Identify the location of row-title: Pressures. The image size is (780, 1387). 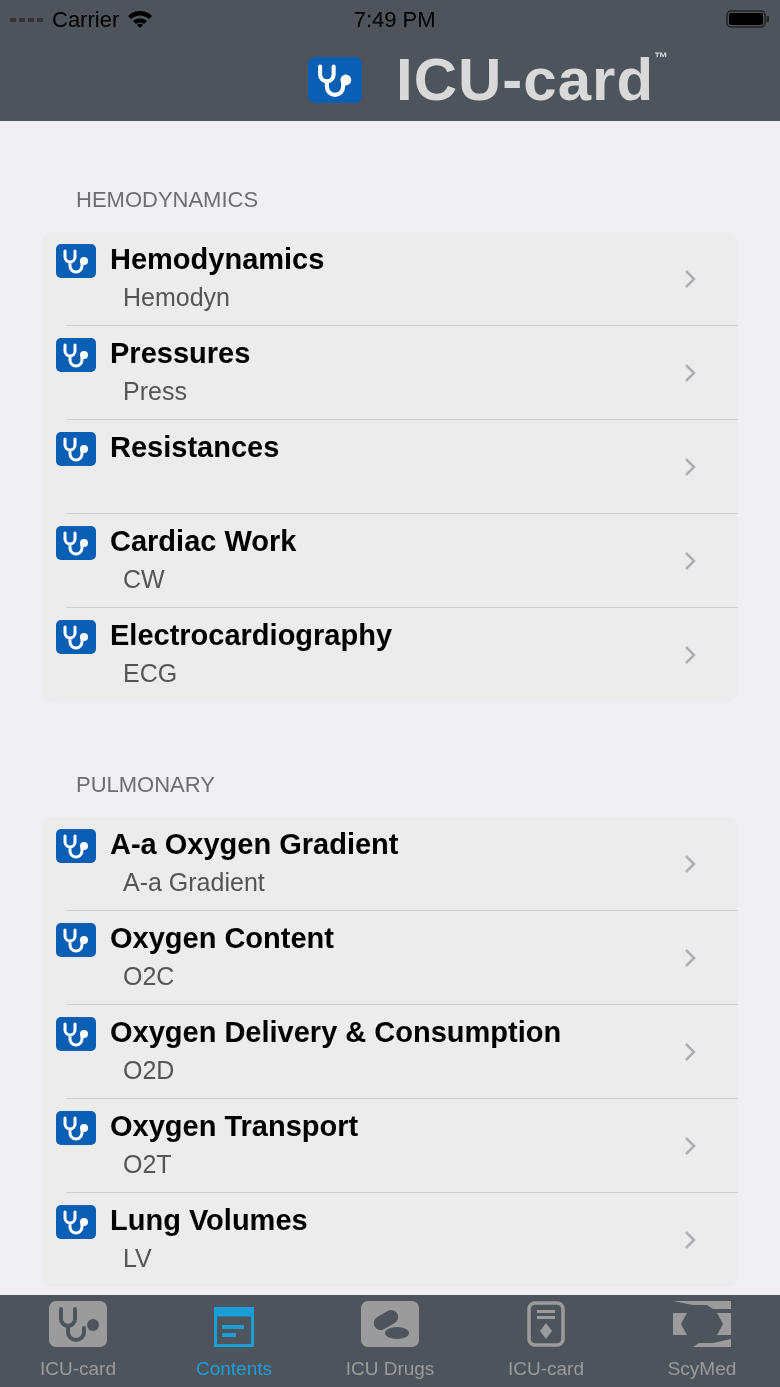
(181, 353).